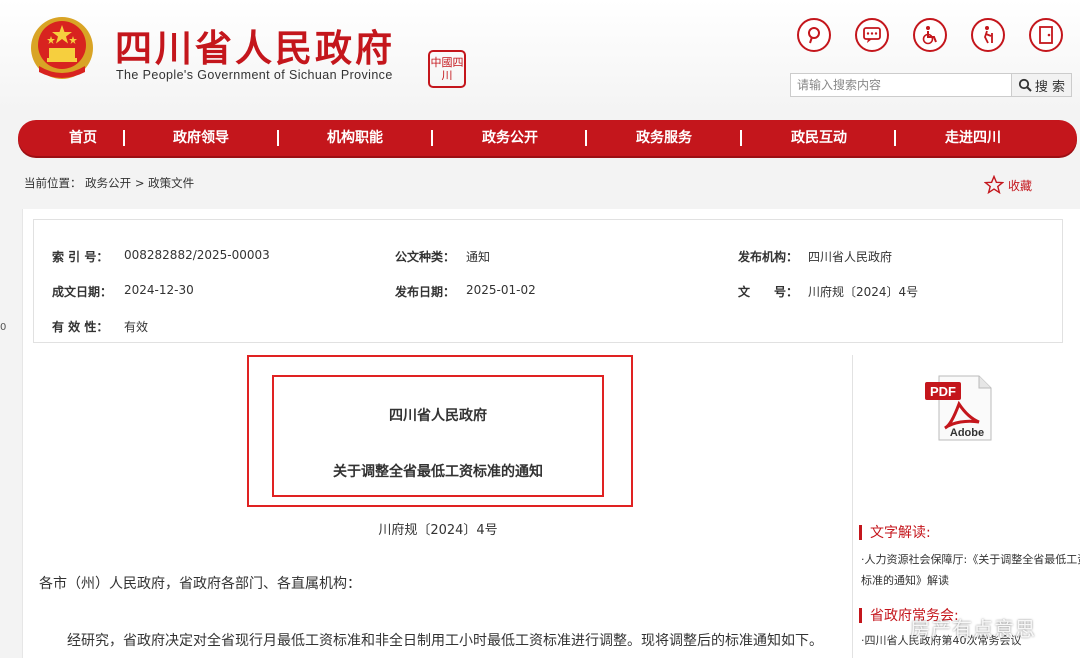 This screenshot has width=1080, height=658. Describe the element at coordinates (62, 48) in the screenshot. I see `national-emblem-icon` at that location.